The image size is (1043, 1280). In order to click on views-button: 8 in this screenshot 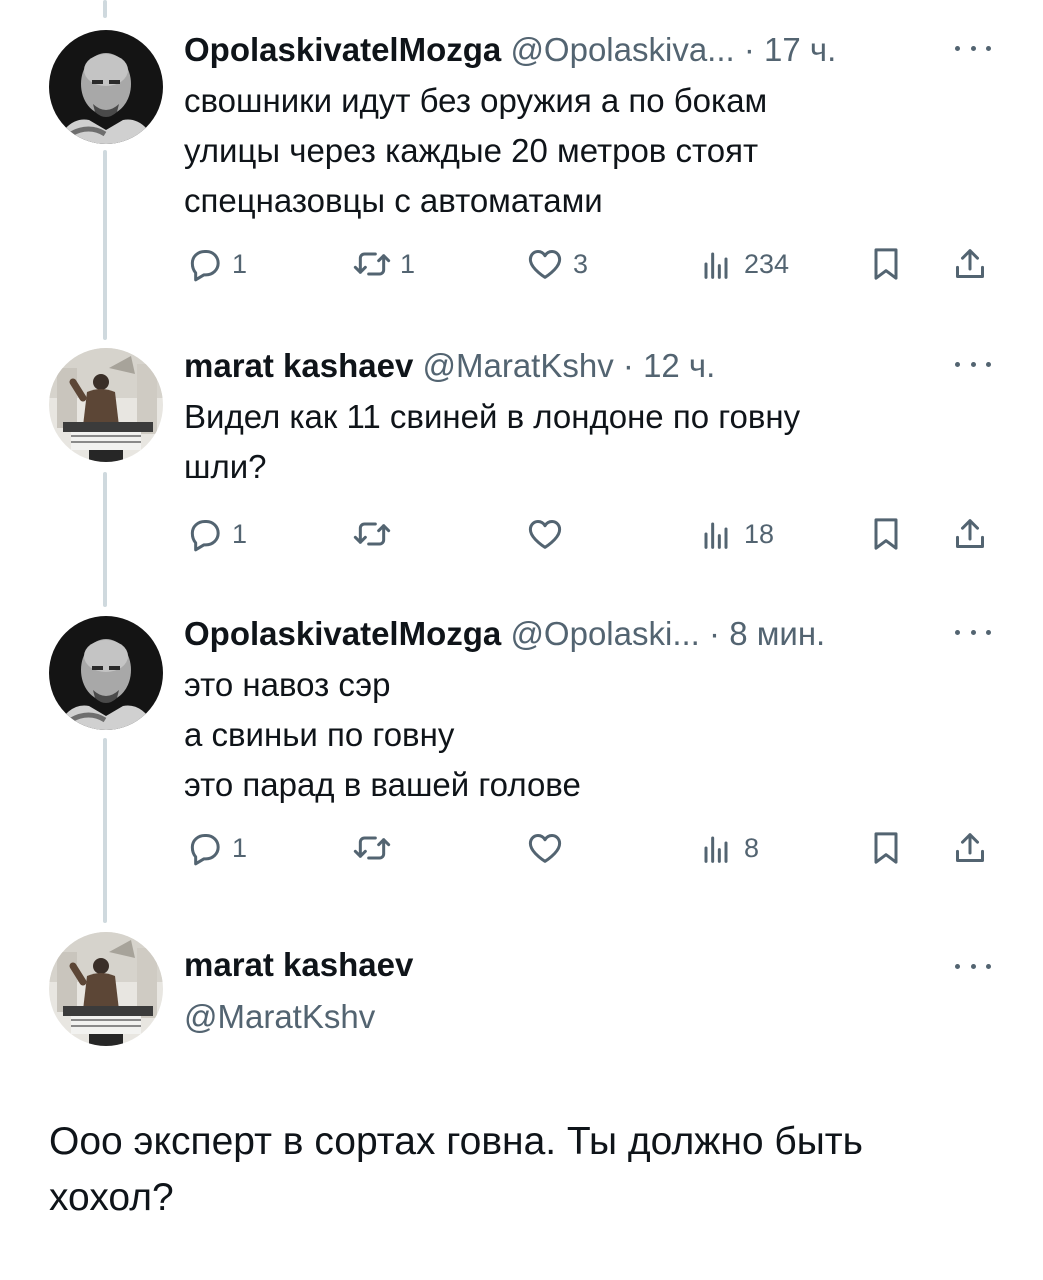, I will do `click(727, 848)`.